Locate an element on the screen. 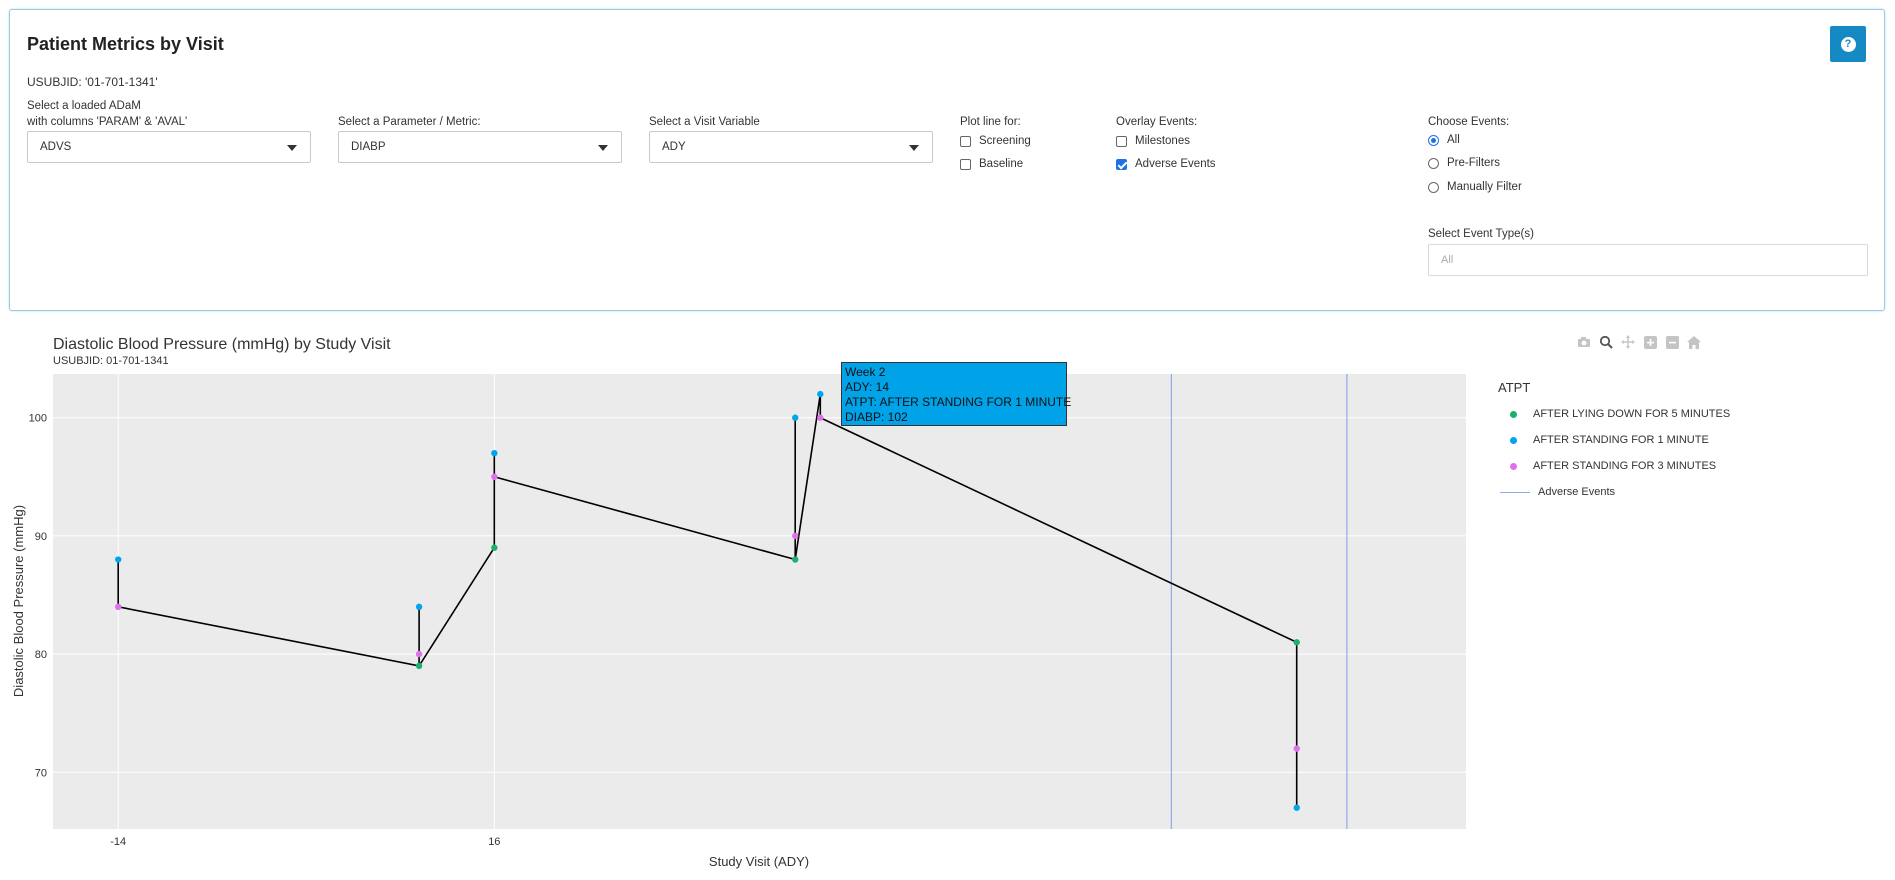 Image resolution: width=1895 pixels, height=880 pixels. legend-item: AFTER STANDING FOR 1 MINUTE is located at coordinates (1614, 440).